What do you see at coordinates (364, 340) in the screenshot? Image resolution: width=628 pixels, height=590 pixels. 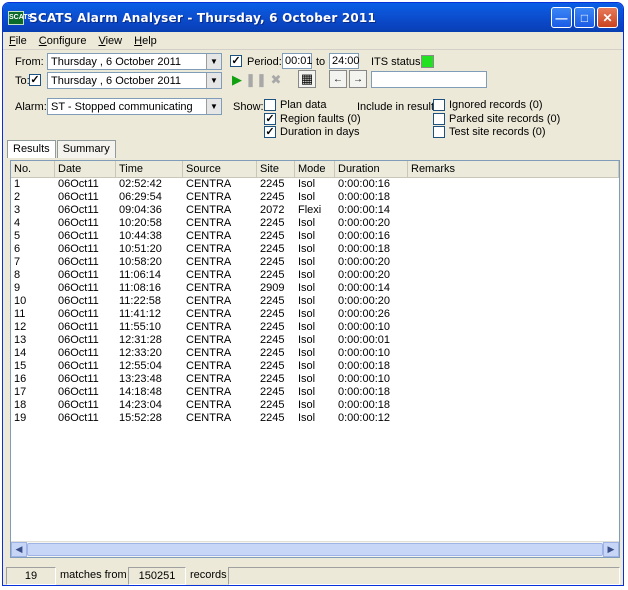 I see `table-cell: 0:00:00:01` at bounding box center [364, 340].